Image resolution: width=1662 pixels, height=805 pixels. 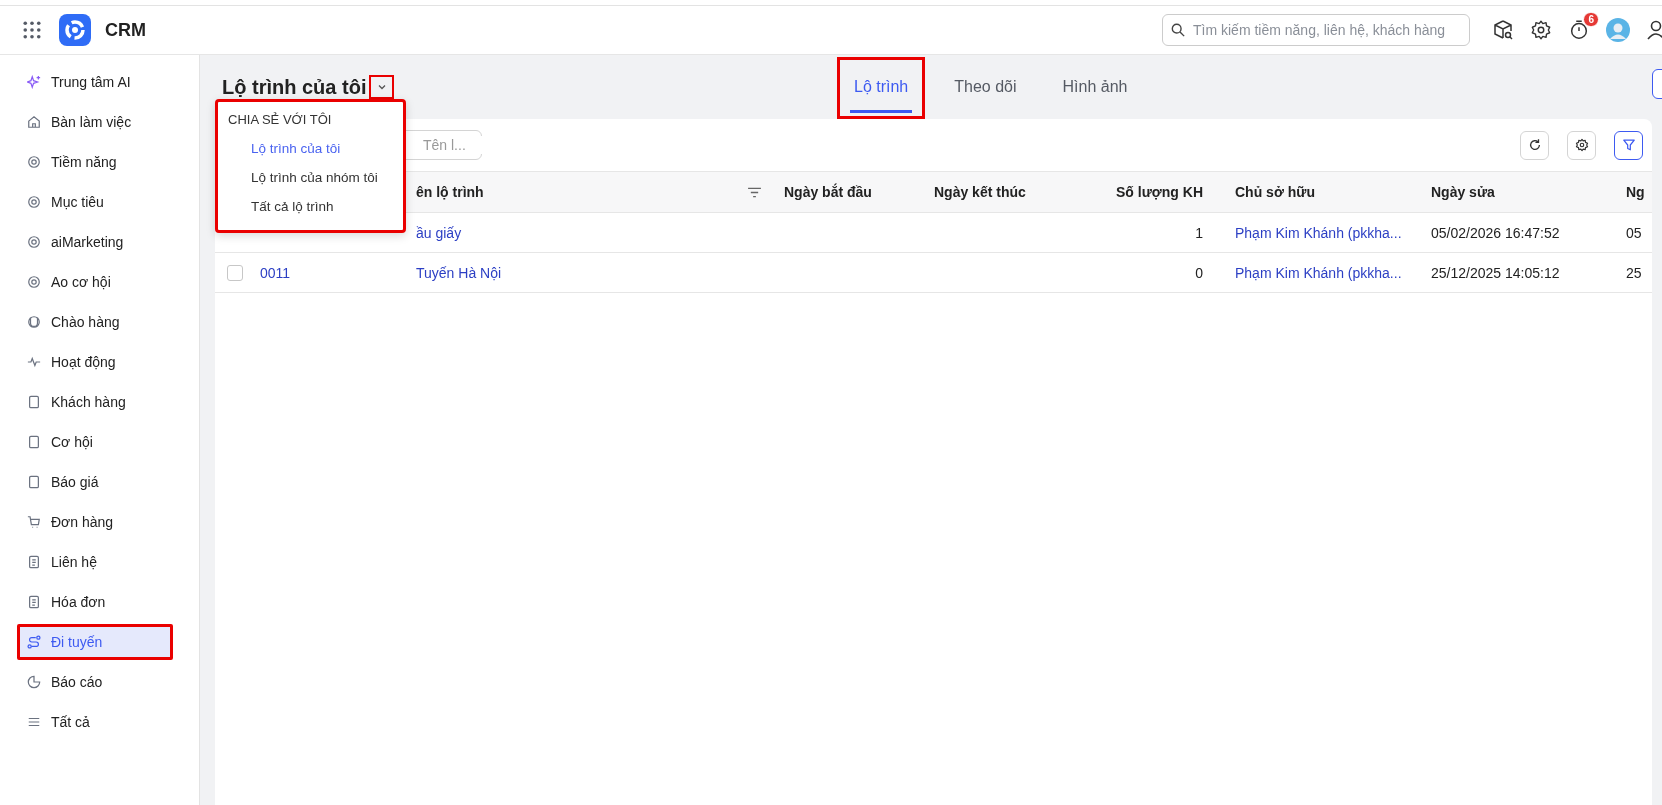 I want to click on timer-icon, so click(x=1579, y=30).